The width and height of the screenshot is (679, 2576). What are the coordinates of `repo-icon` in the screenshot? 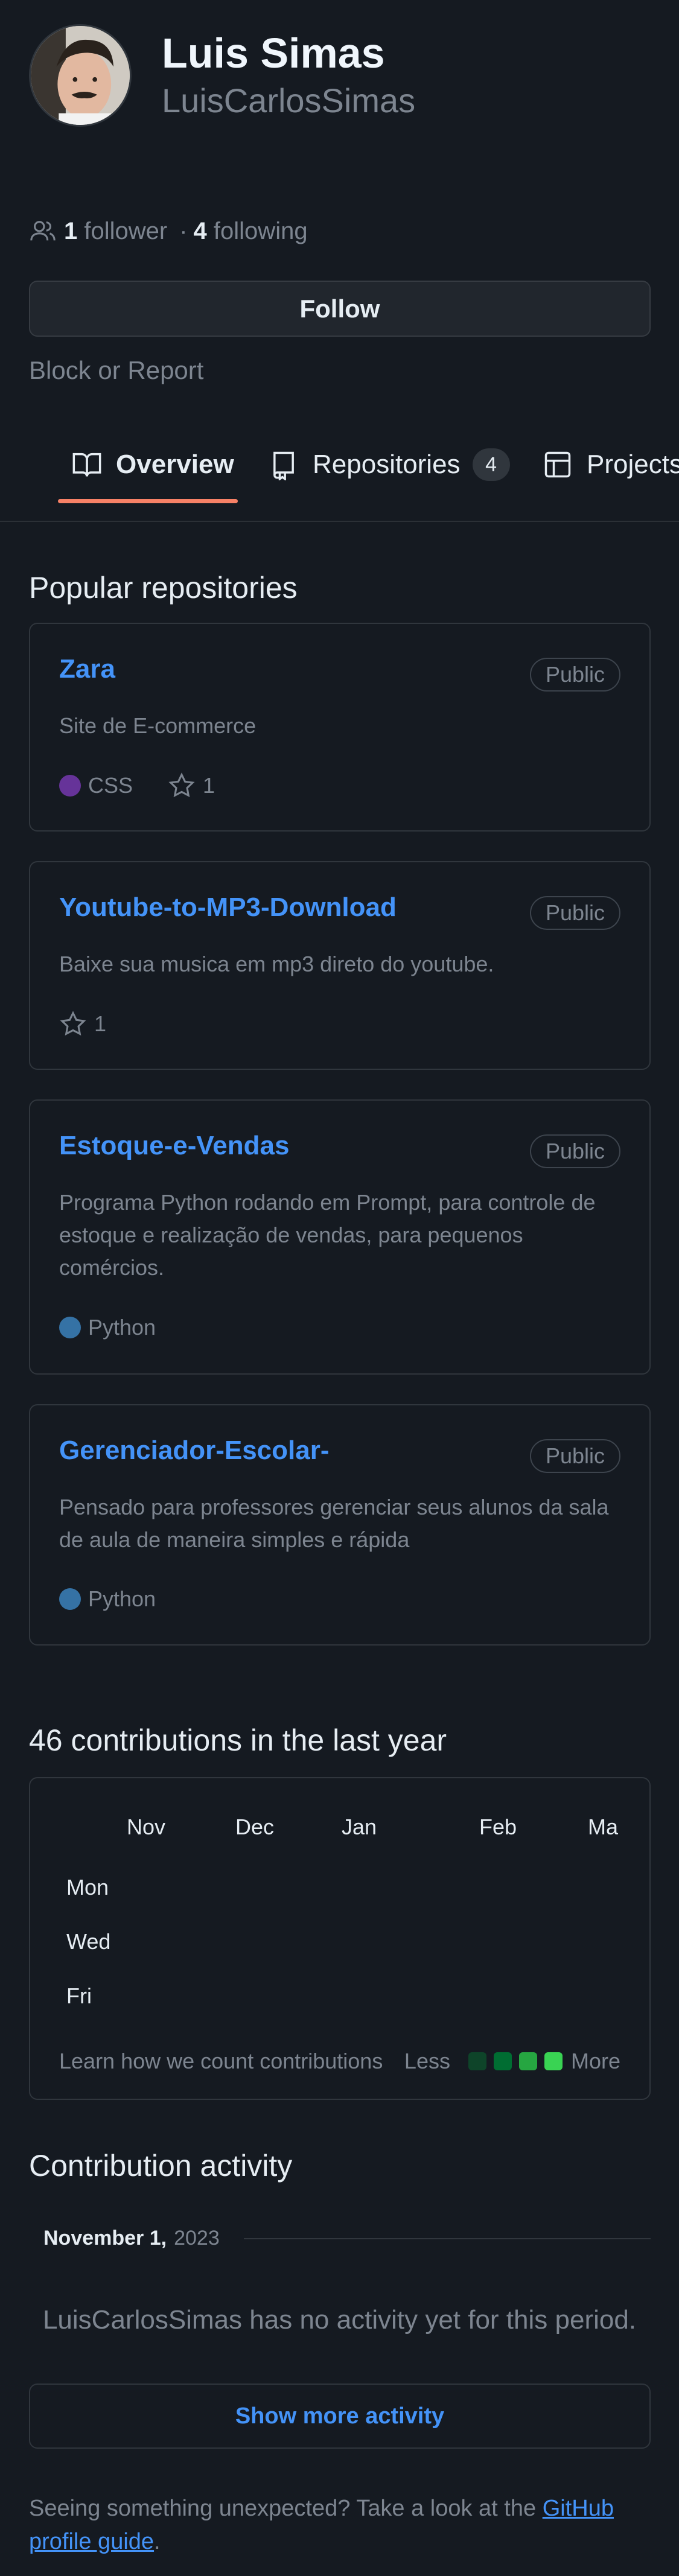 It's located at (283, 466).